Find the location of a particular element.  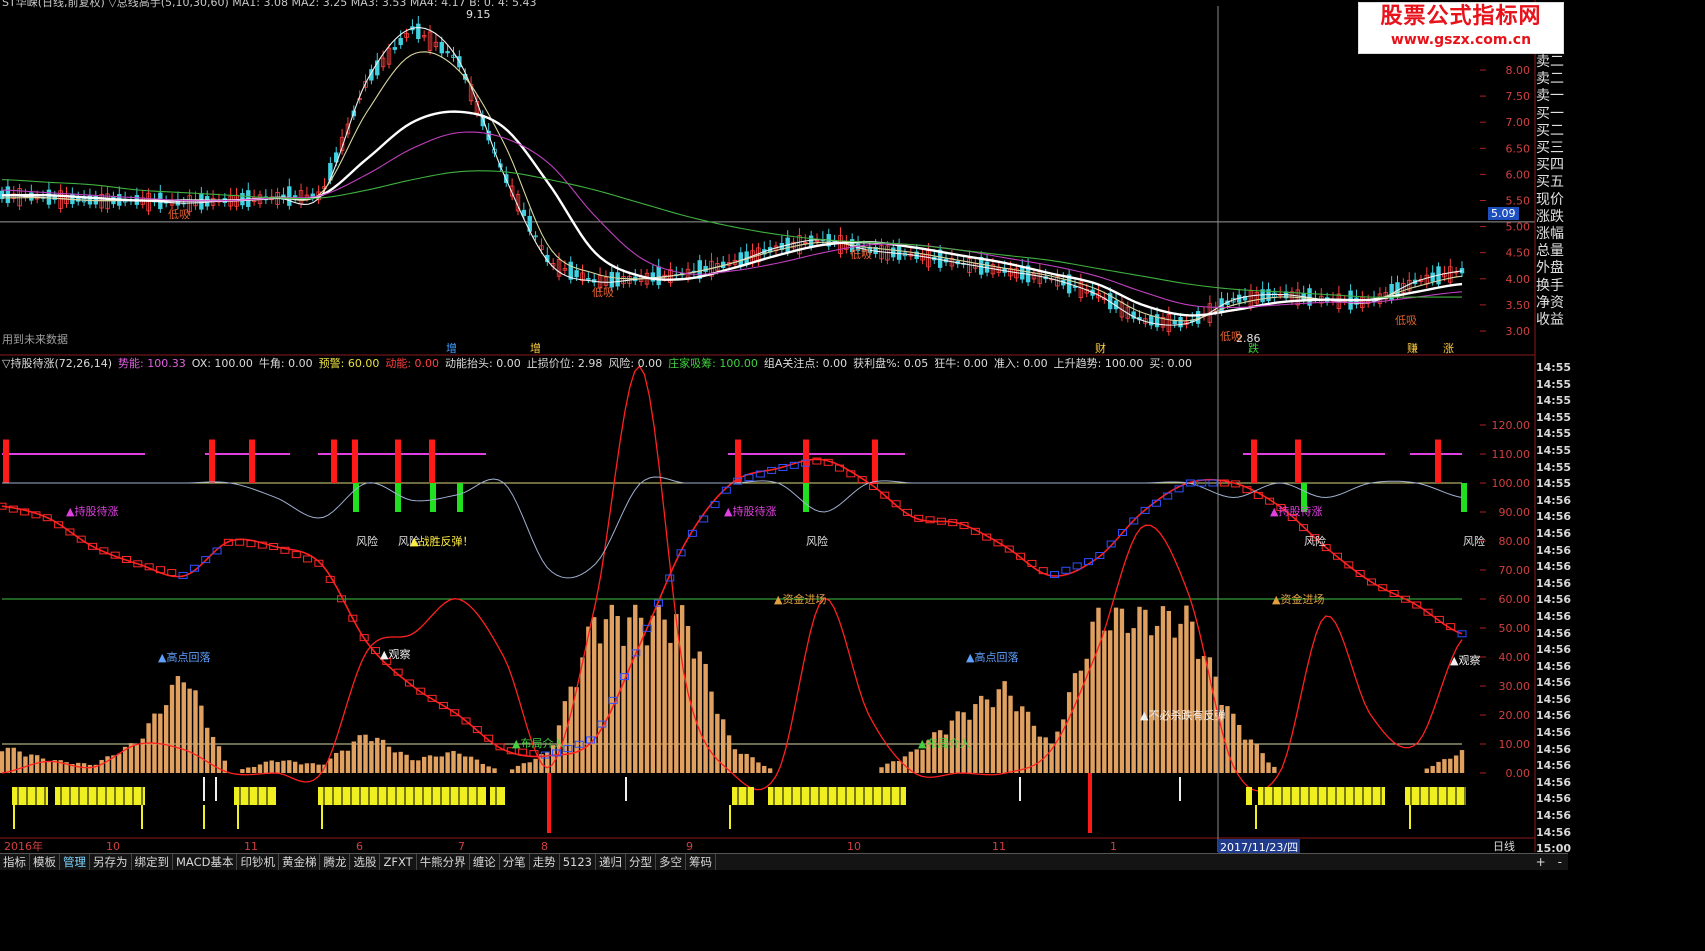

signal-red-spike is located at coordinates (1090, 803).